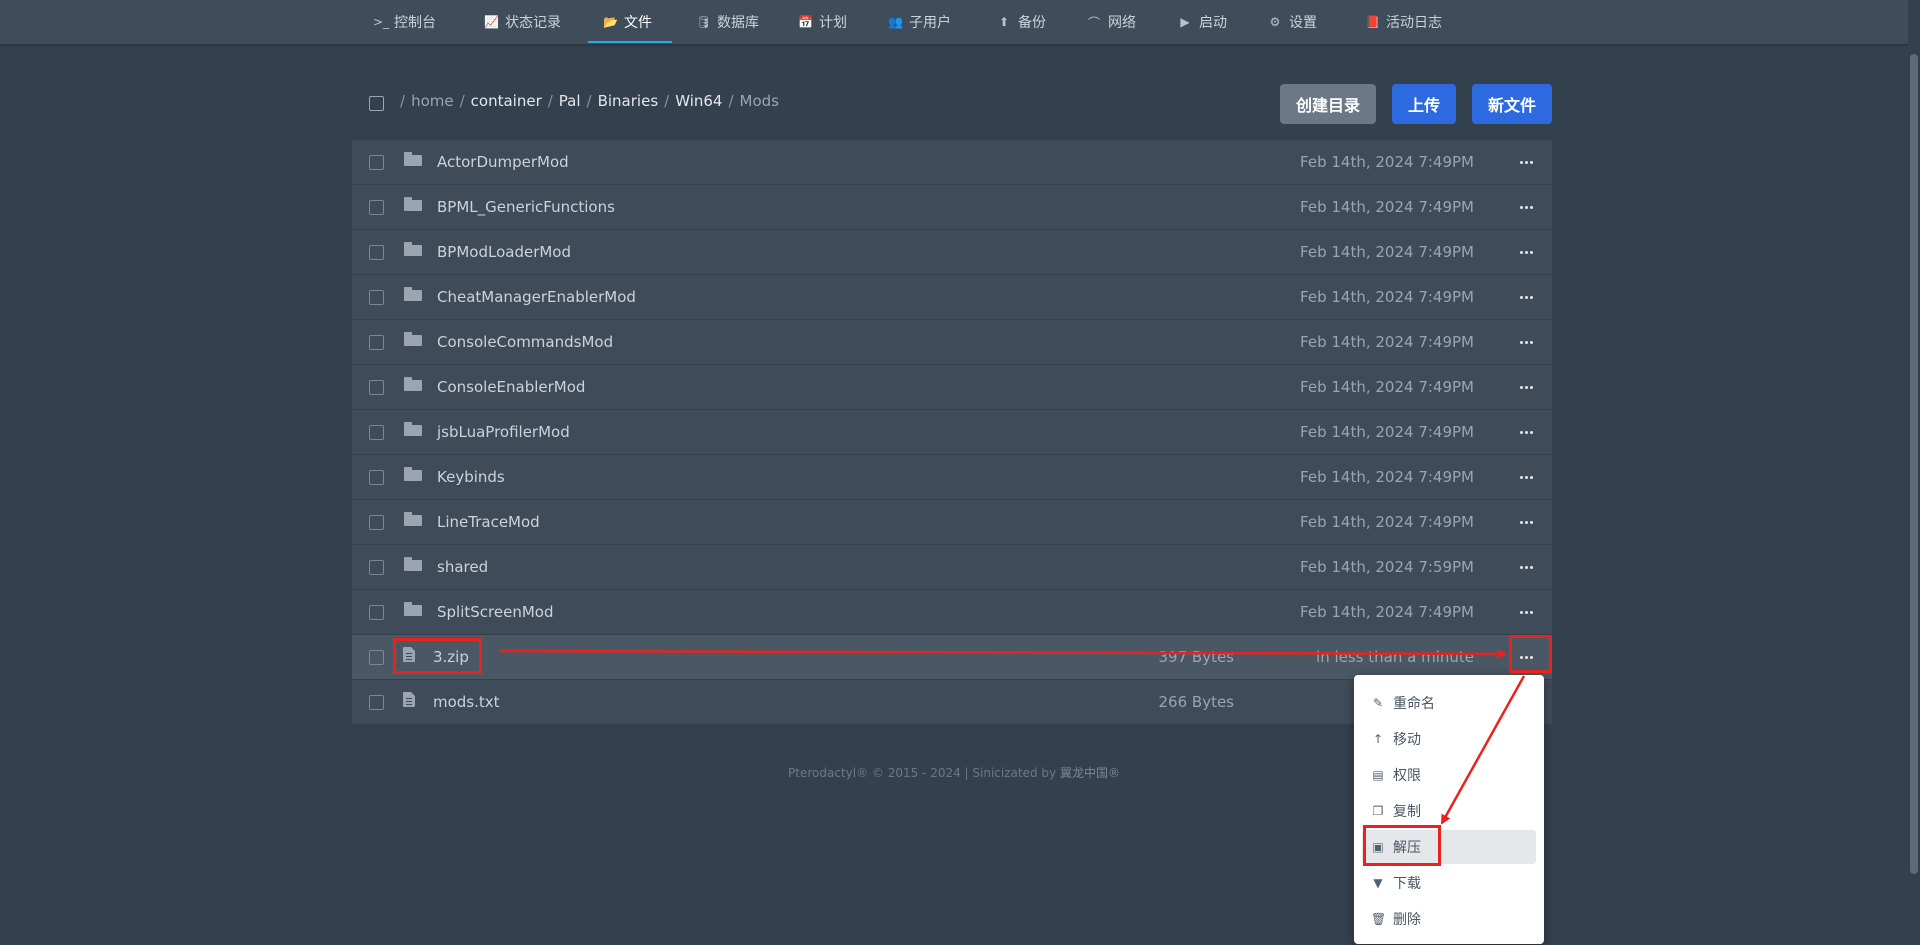 Image resolution: width=1920 pixels, height=945 pixels. What do you see at coordinates (1012, 736) in the screenshot?
I see `annotation-arrows` at bounding box center [1012, 736].